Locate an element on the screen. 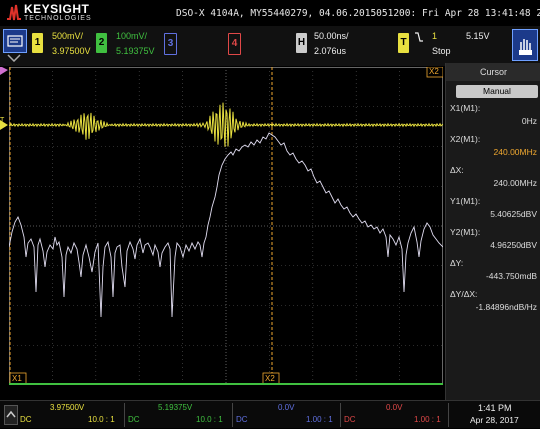  cursor-x2-label: X2 is located at coordinates (270, 378).